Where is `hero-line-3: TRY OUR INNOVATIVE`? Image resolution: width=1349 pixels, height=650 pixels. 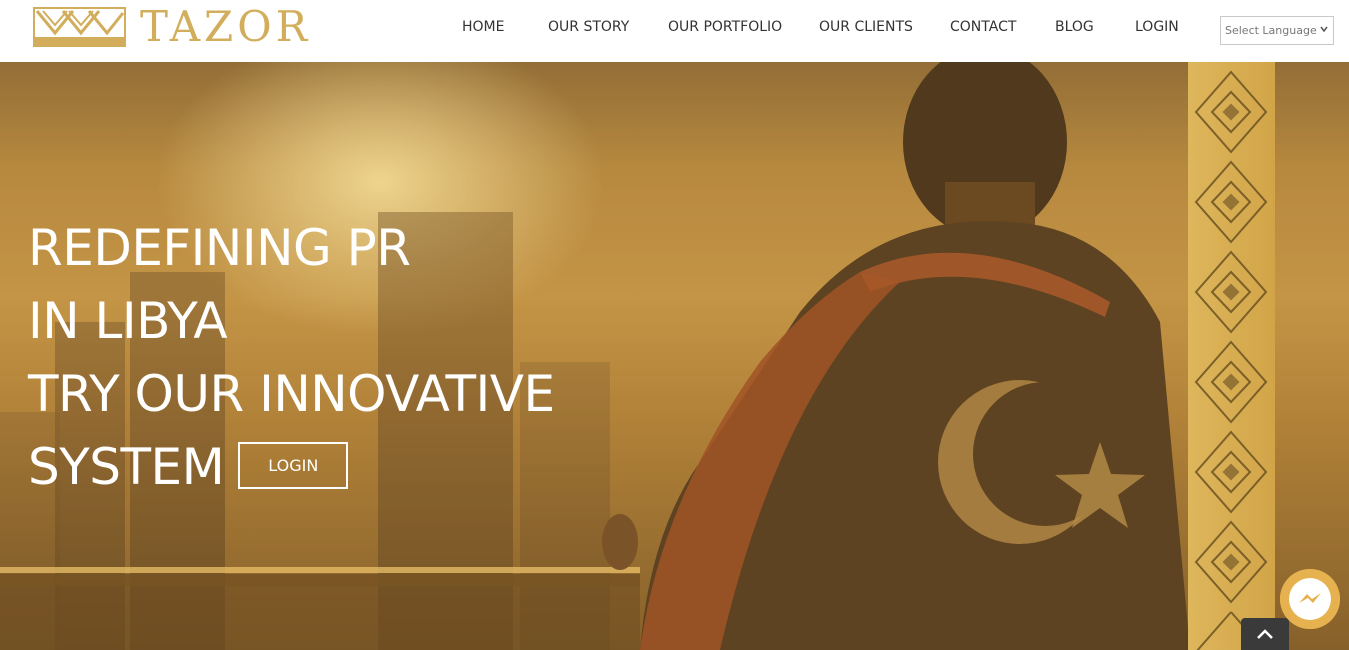 hero-line-3: TRY OUR INNOVATIVE is located at coordinates (291, 394).